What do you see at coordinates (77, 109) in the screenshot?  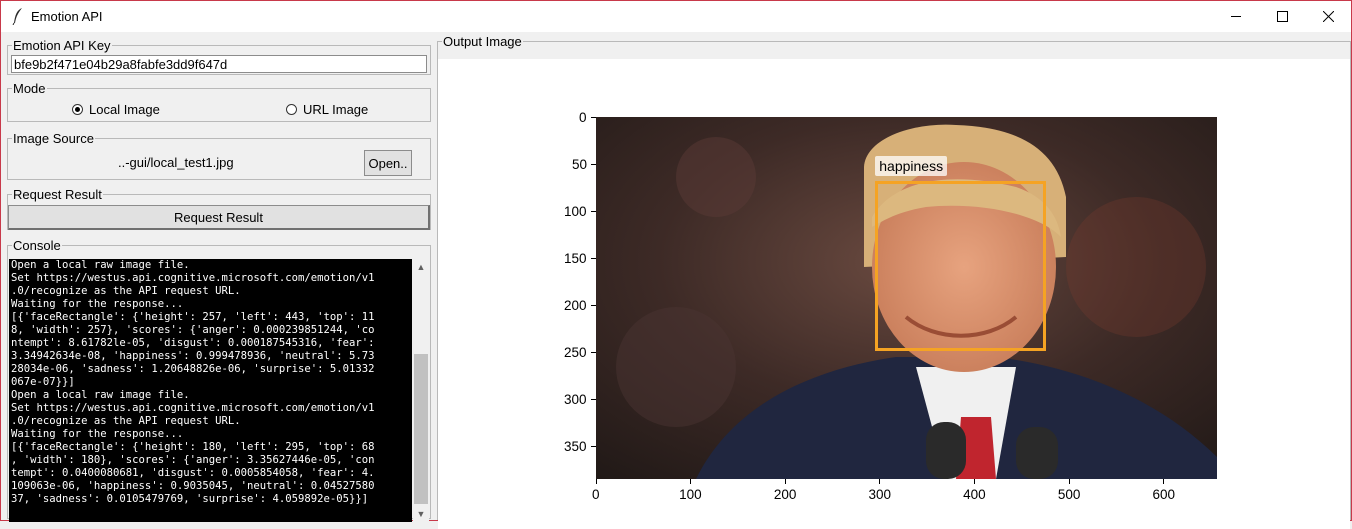 I see `radio-selected-icon` at bounding box center [77, 109].